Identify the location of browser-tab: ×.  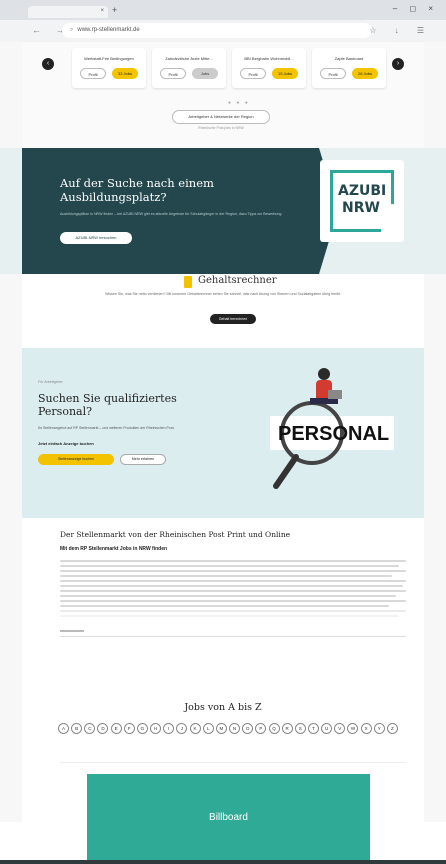
(68, 12).